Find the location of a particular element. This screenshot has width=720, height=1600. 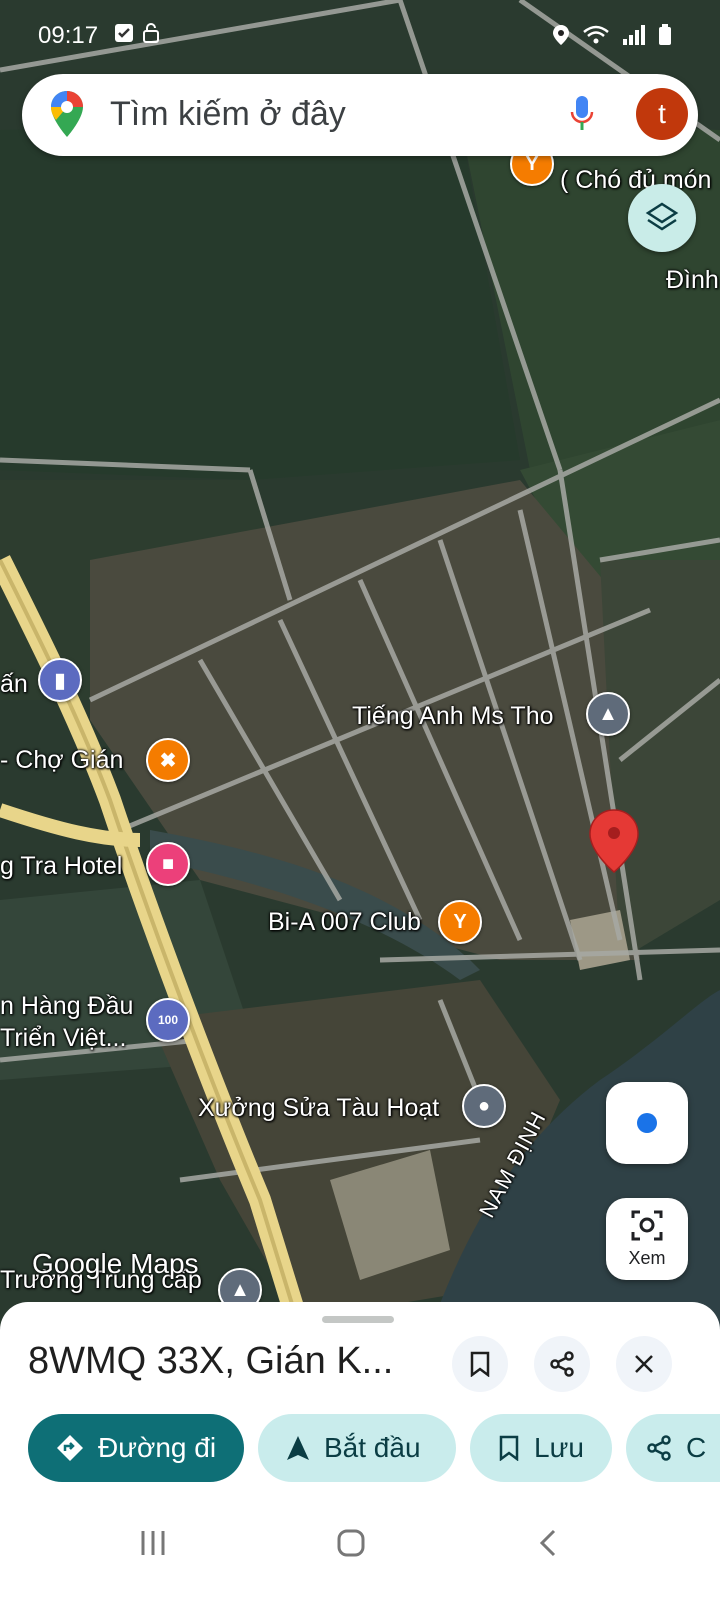

lock-icon is located at coordinates (151, 33).